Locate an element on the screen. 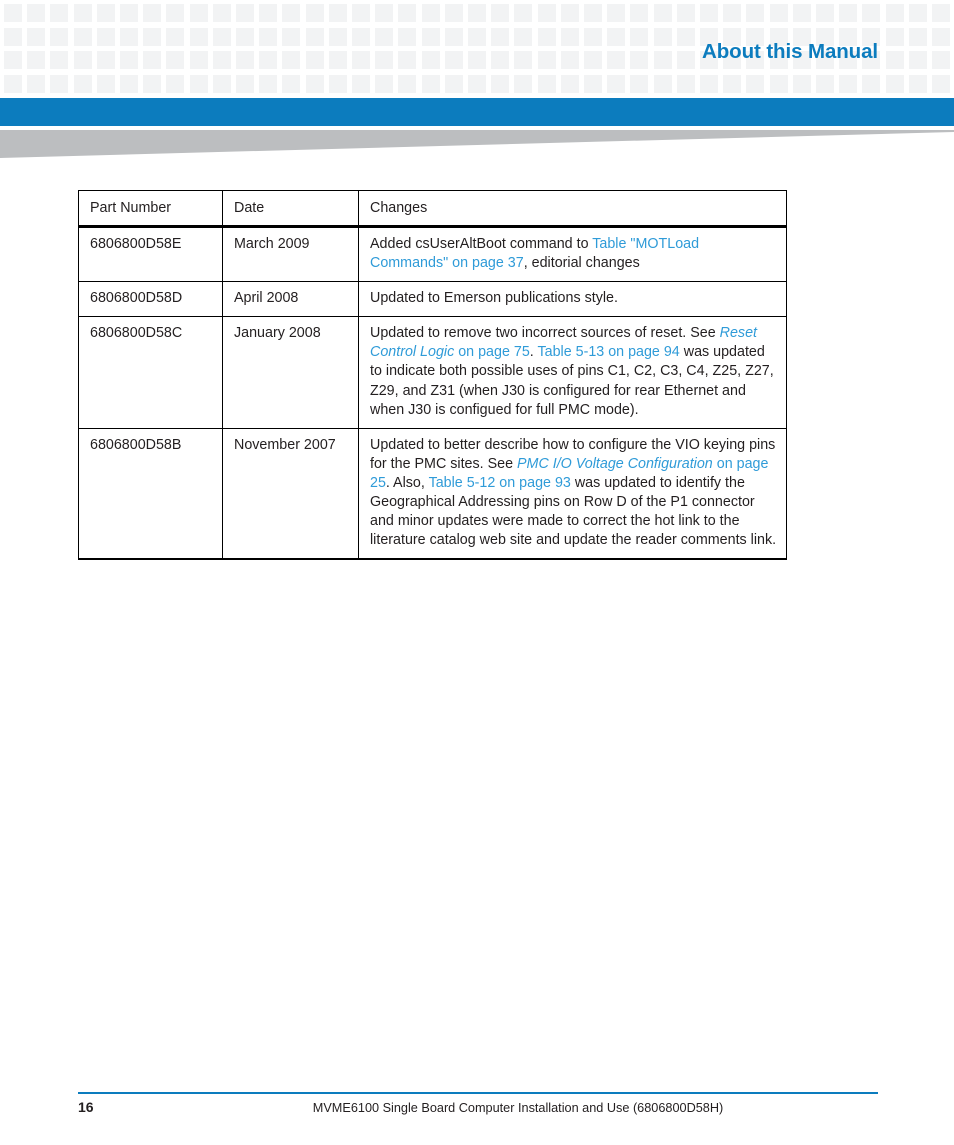 Image resolution: width=954 pixels, height=1145 pixels. changes-text: Added csUserAltBoot command to is located at coordinates (481, 244).